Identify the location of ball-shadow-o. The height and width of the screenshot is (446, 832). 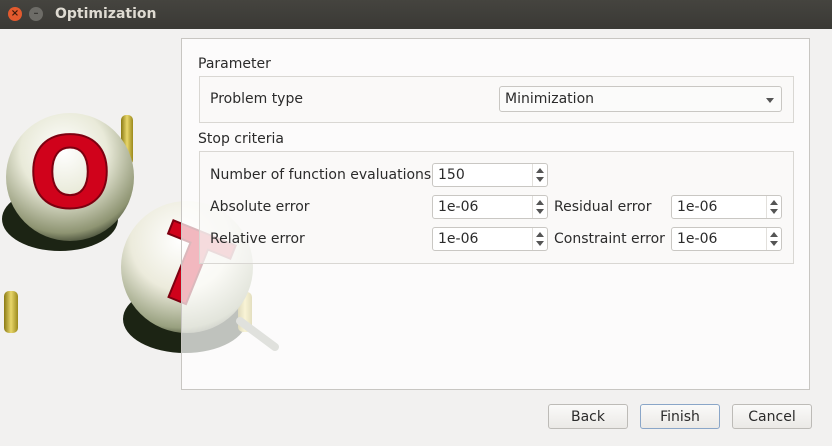
(60, 219).